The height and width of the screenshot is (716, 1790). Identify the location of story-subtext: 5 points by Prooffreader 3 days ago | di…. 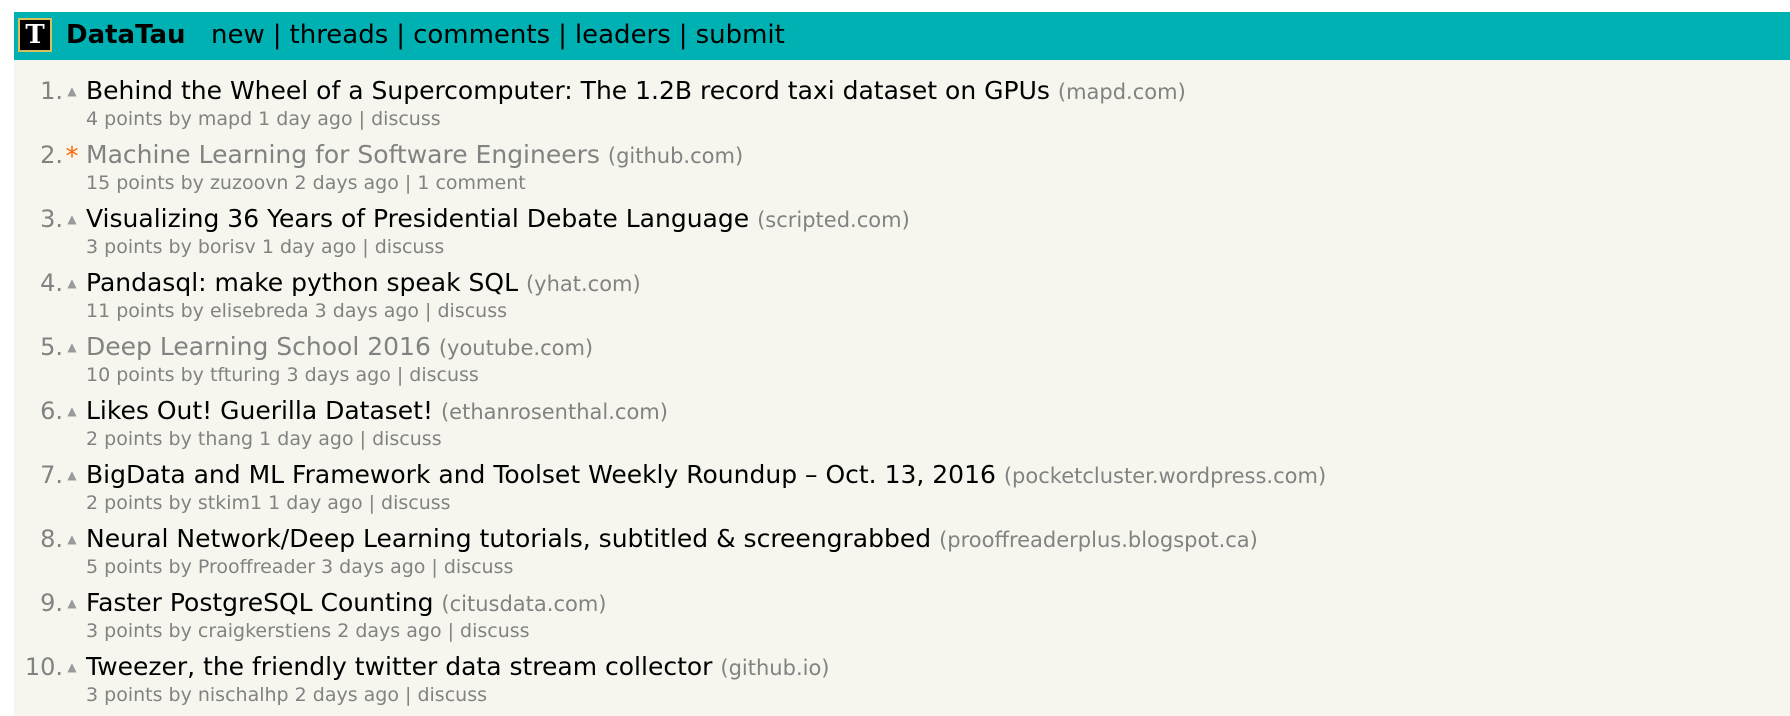
(299, 567).